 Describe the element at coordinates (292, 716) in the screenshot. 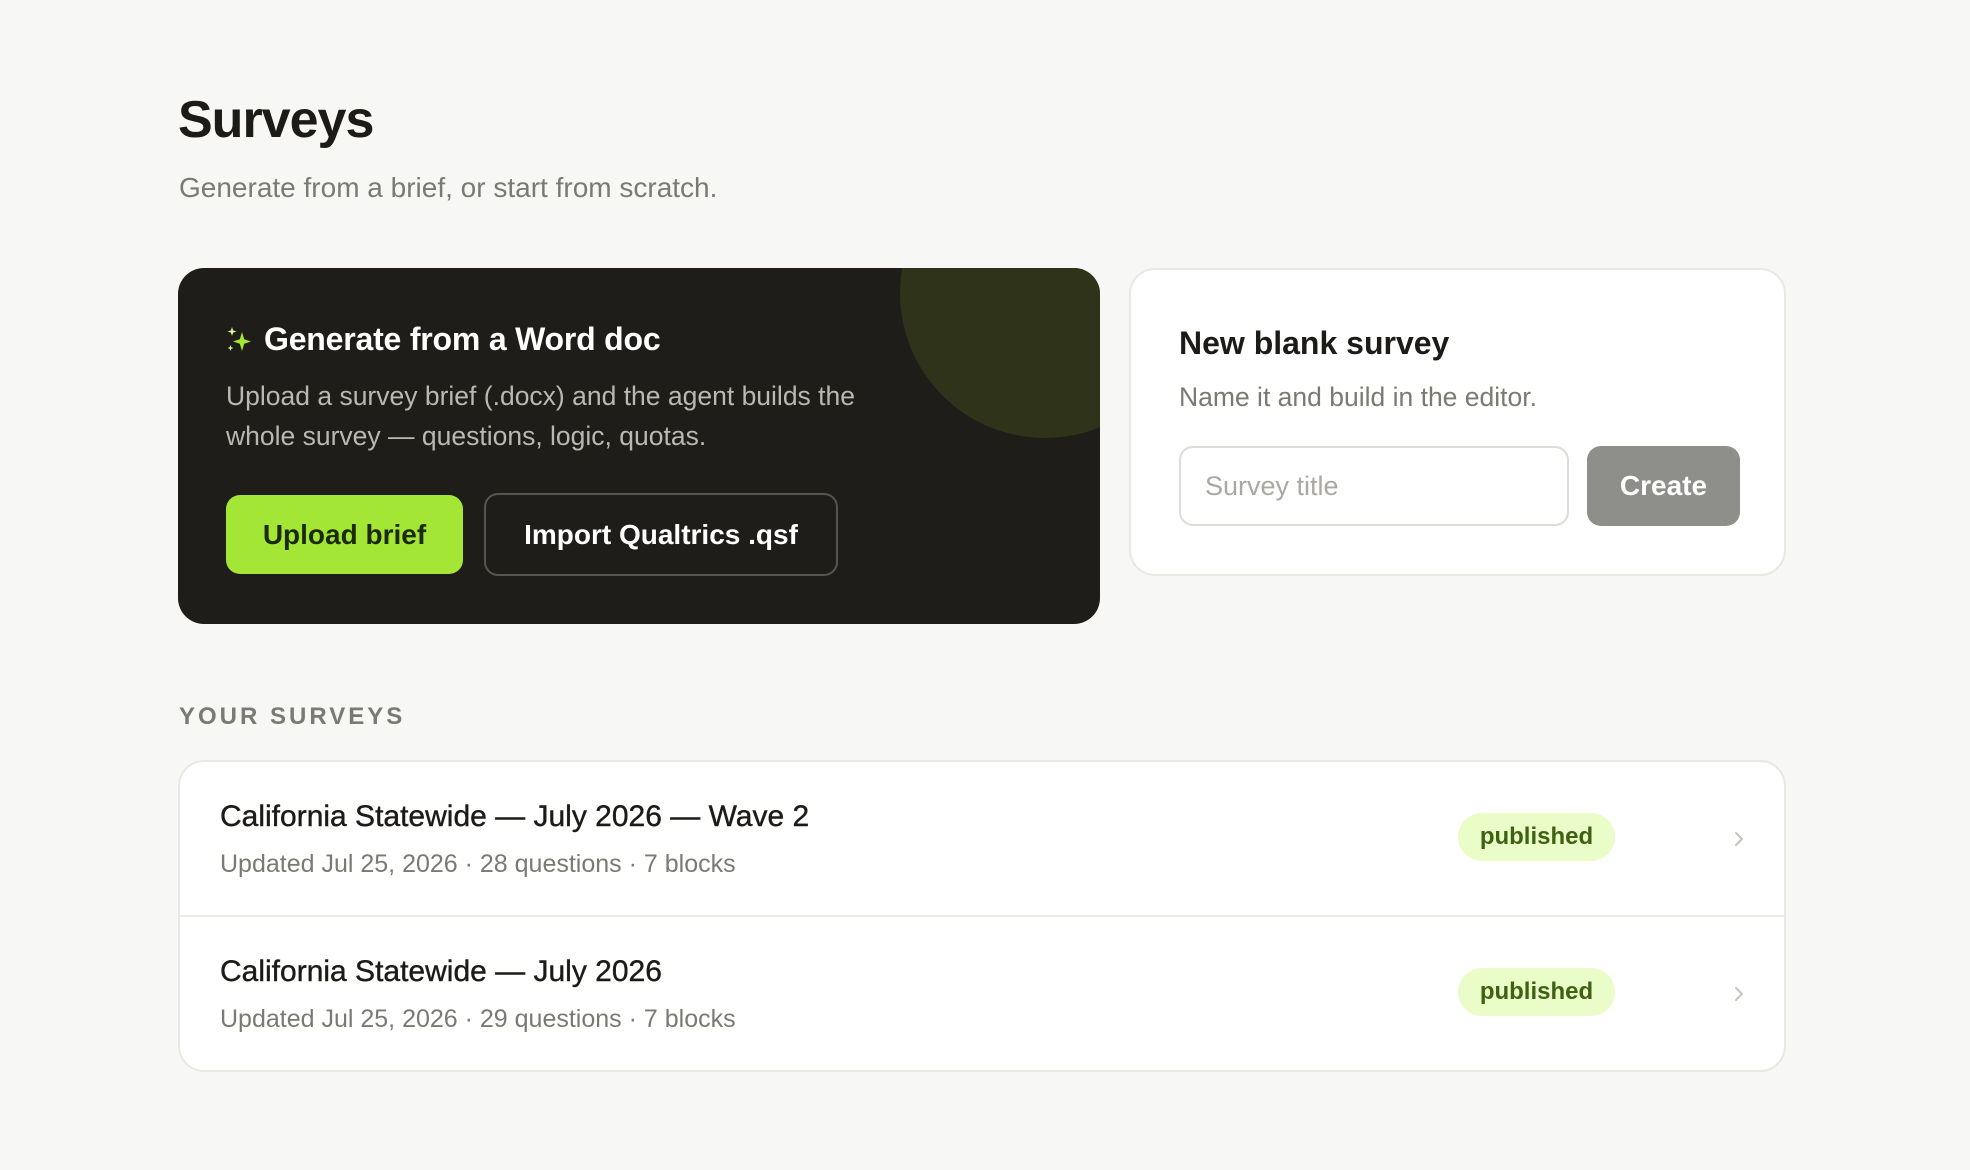

I see `your-surveys-heading: YOUR SURVEYS` at that location.